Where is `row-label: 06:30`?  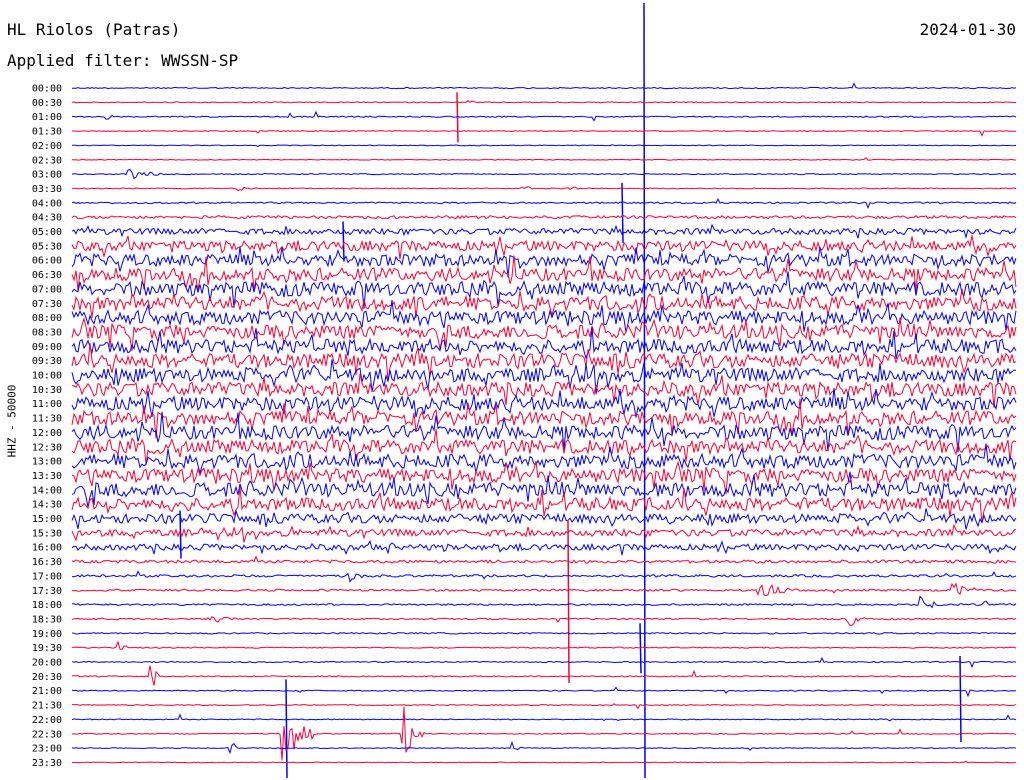 row-label: 06:30 is located at coordinates (47, 275).